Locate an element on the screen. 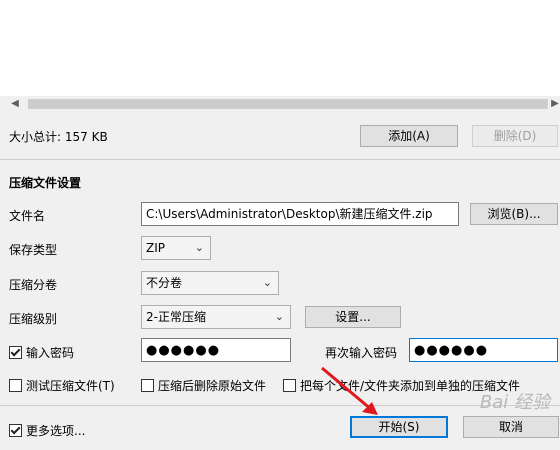  level-value: 2-正常压缩 is located at coordinates (176, 317).